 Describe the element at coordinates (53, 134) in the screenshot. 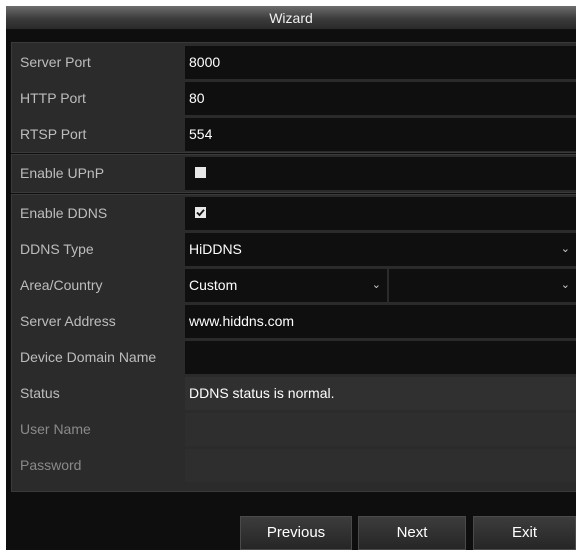

I see `rtsp-port-label: RTSP Port` at that location.